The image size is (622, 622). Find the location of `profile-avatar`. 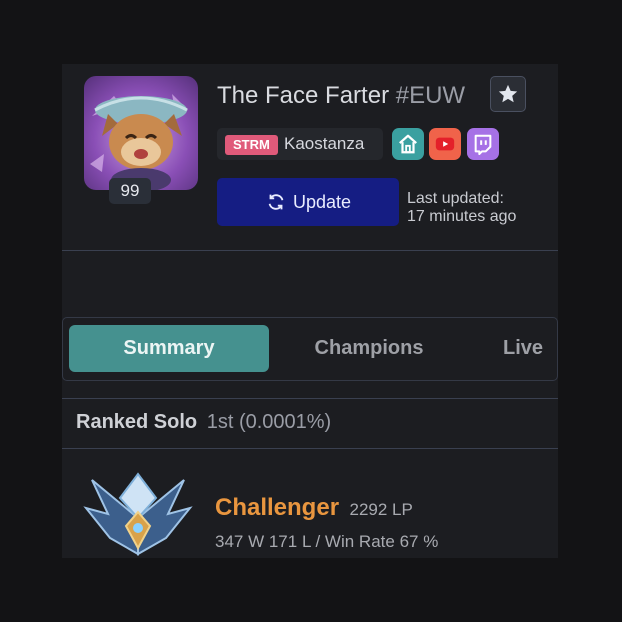

profile-avatar is located at coordinates (141, 133).